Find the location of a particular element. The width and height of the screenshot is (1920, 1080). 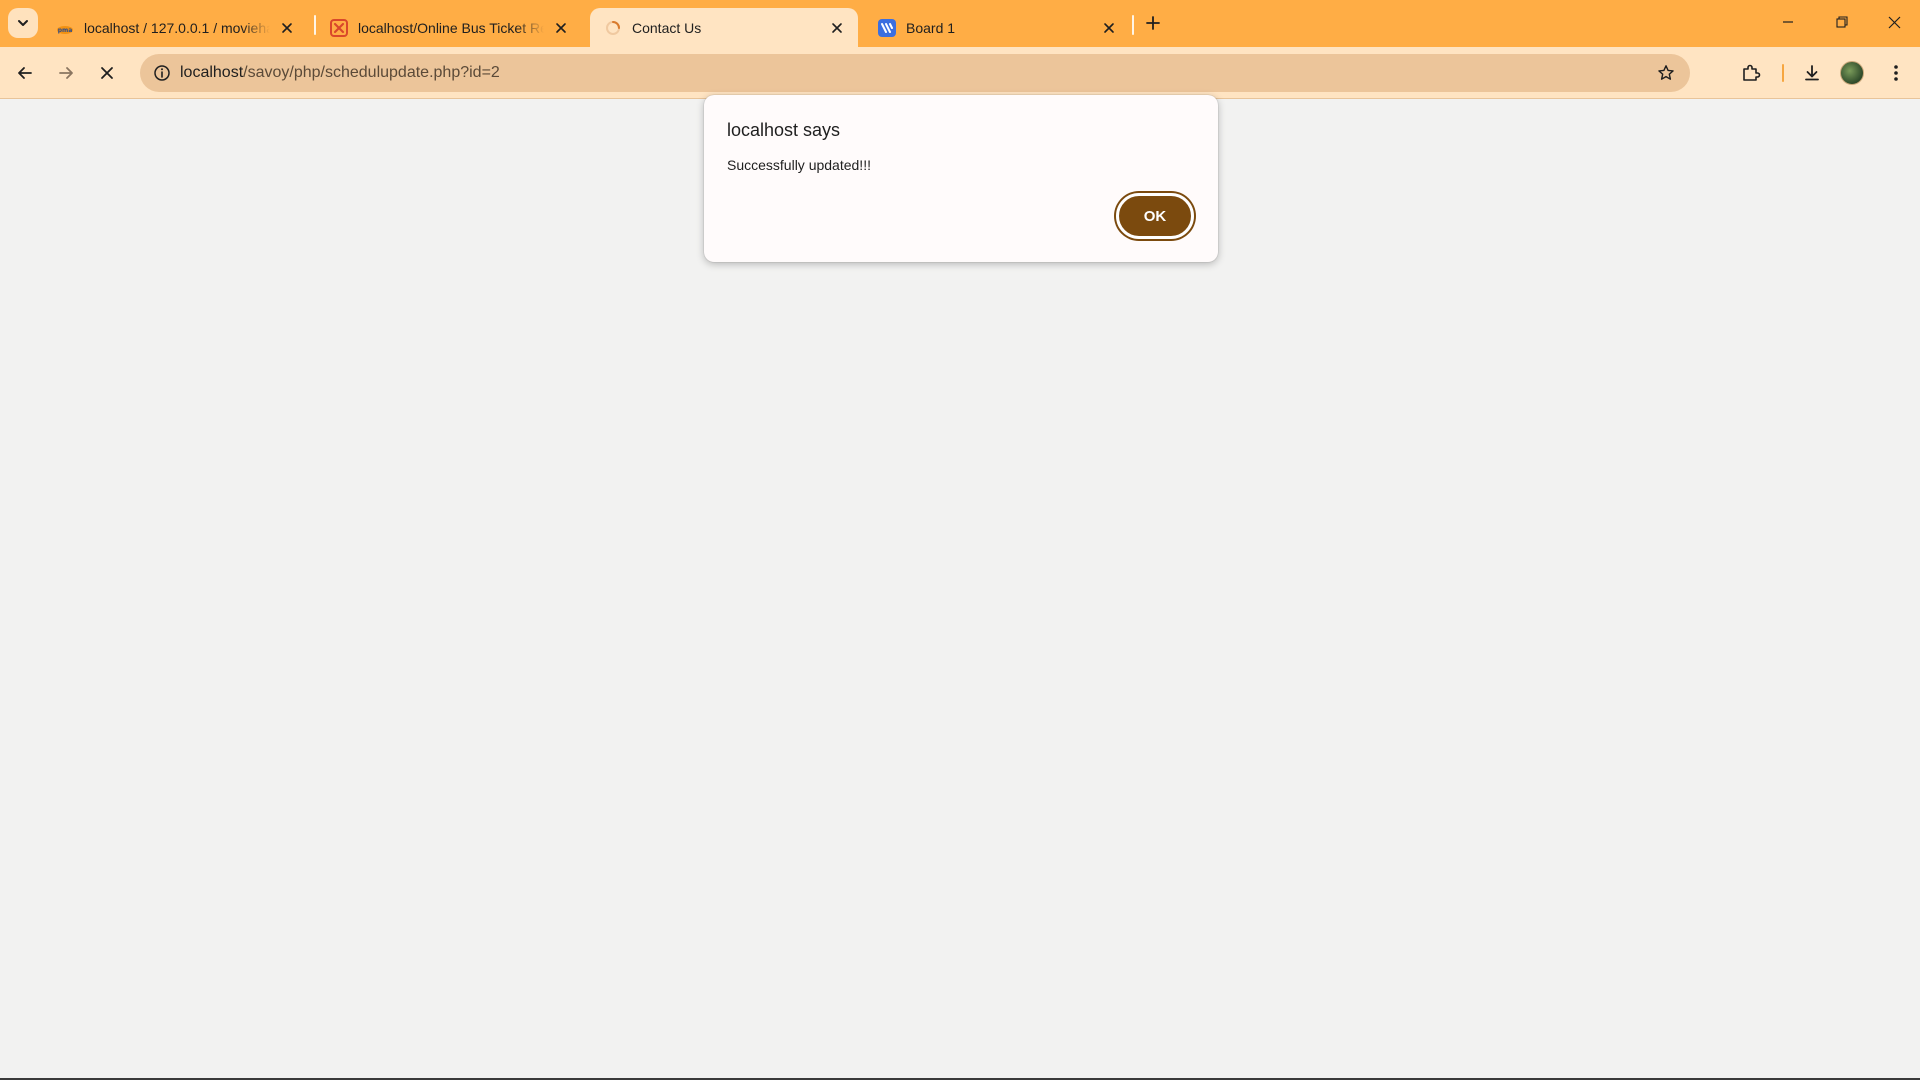

back-arrow-icon is located at coordinates (25, 73).